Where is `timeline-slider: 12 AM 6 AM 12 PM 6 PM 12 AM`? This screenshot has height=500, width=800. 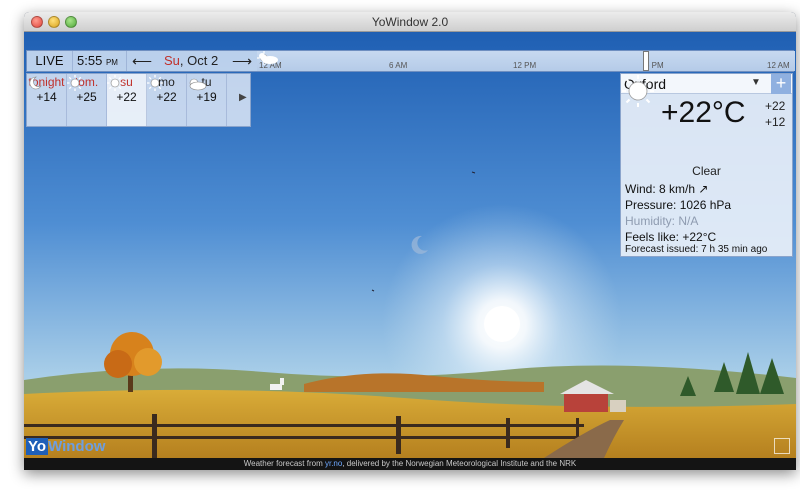
timeline-slider: 12 AM 6 AM 12 PM 6 PM 12 AM is located at coordinates (526, 61).